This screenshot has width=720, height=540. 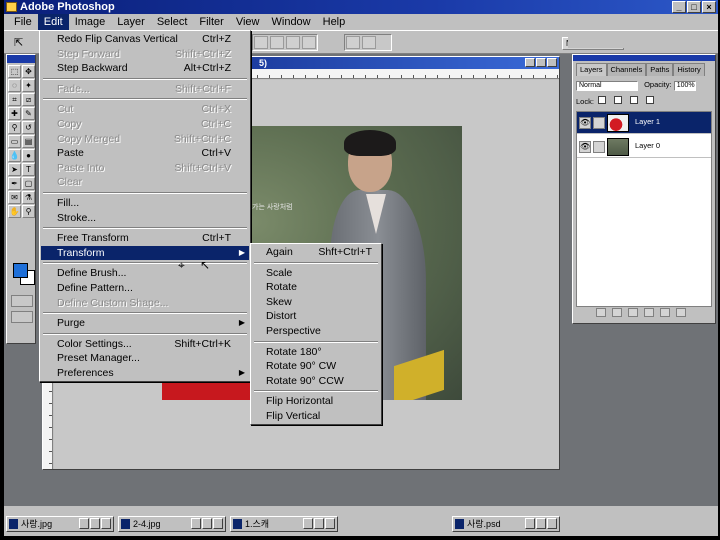 I want to click on close-button: ×, so click(x=709, y=7).